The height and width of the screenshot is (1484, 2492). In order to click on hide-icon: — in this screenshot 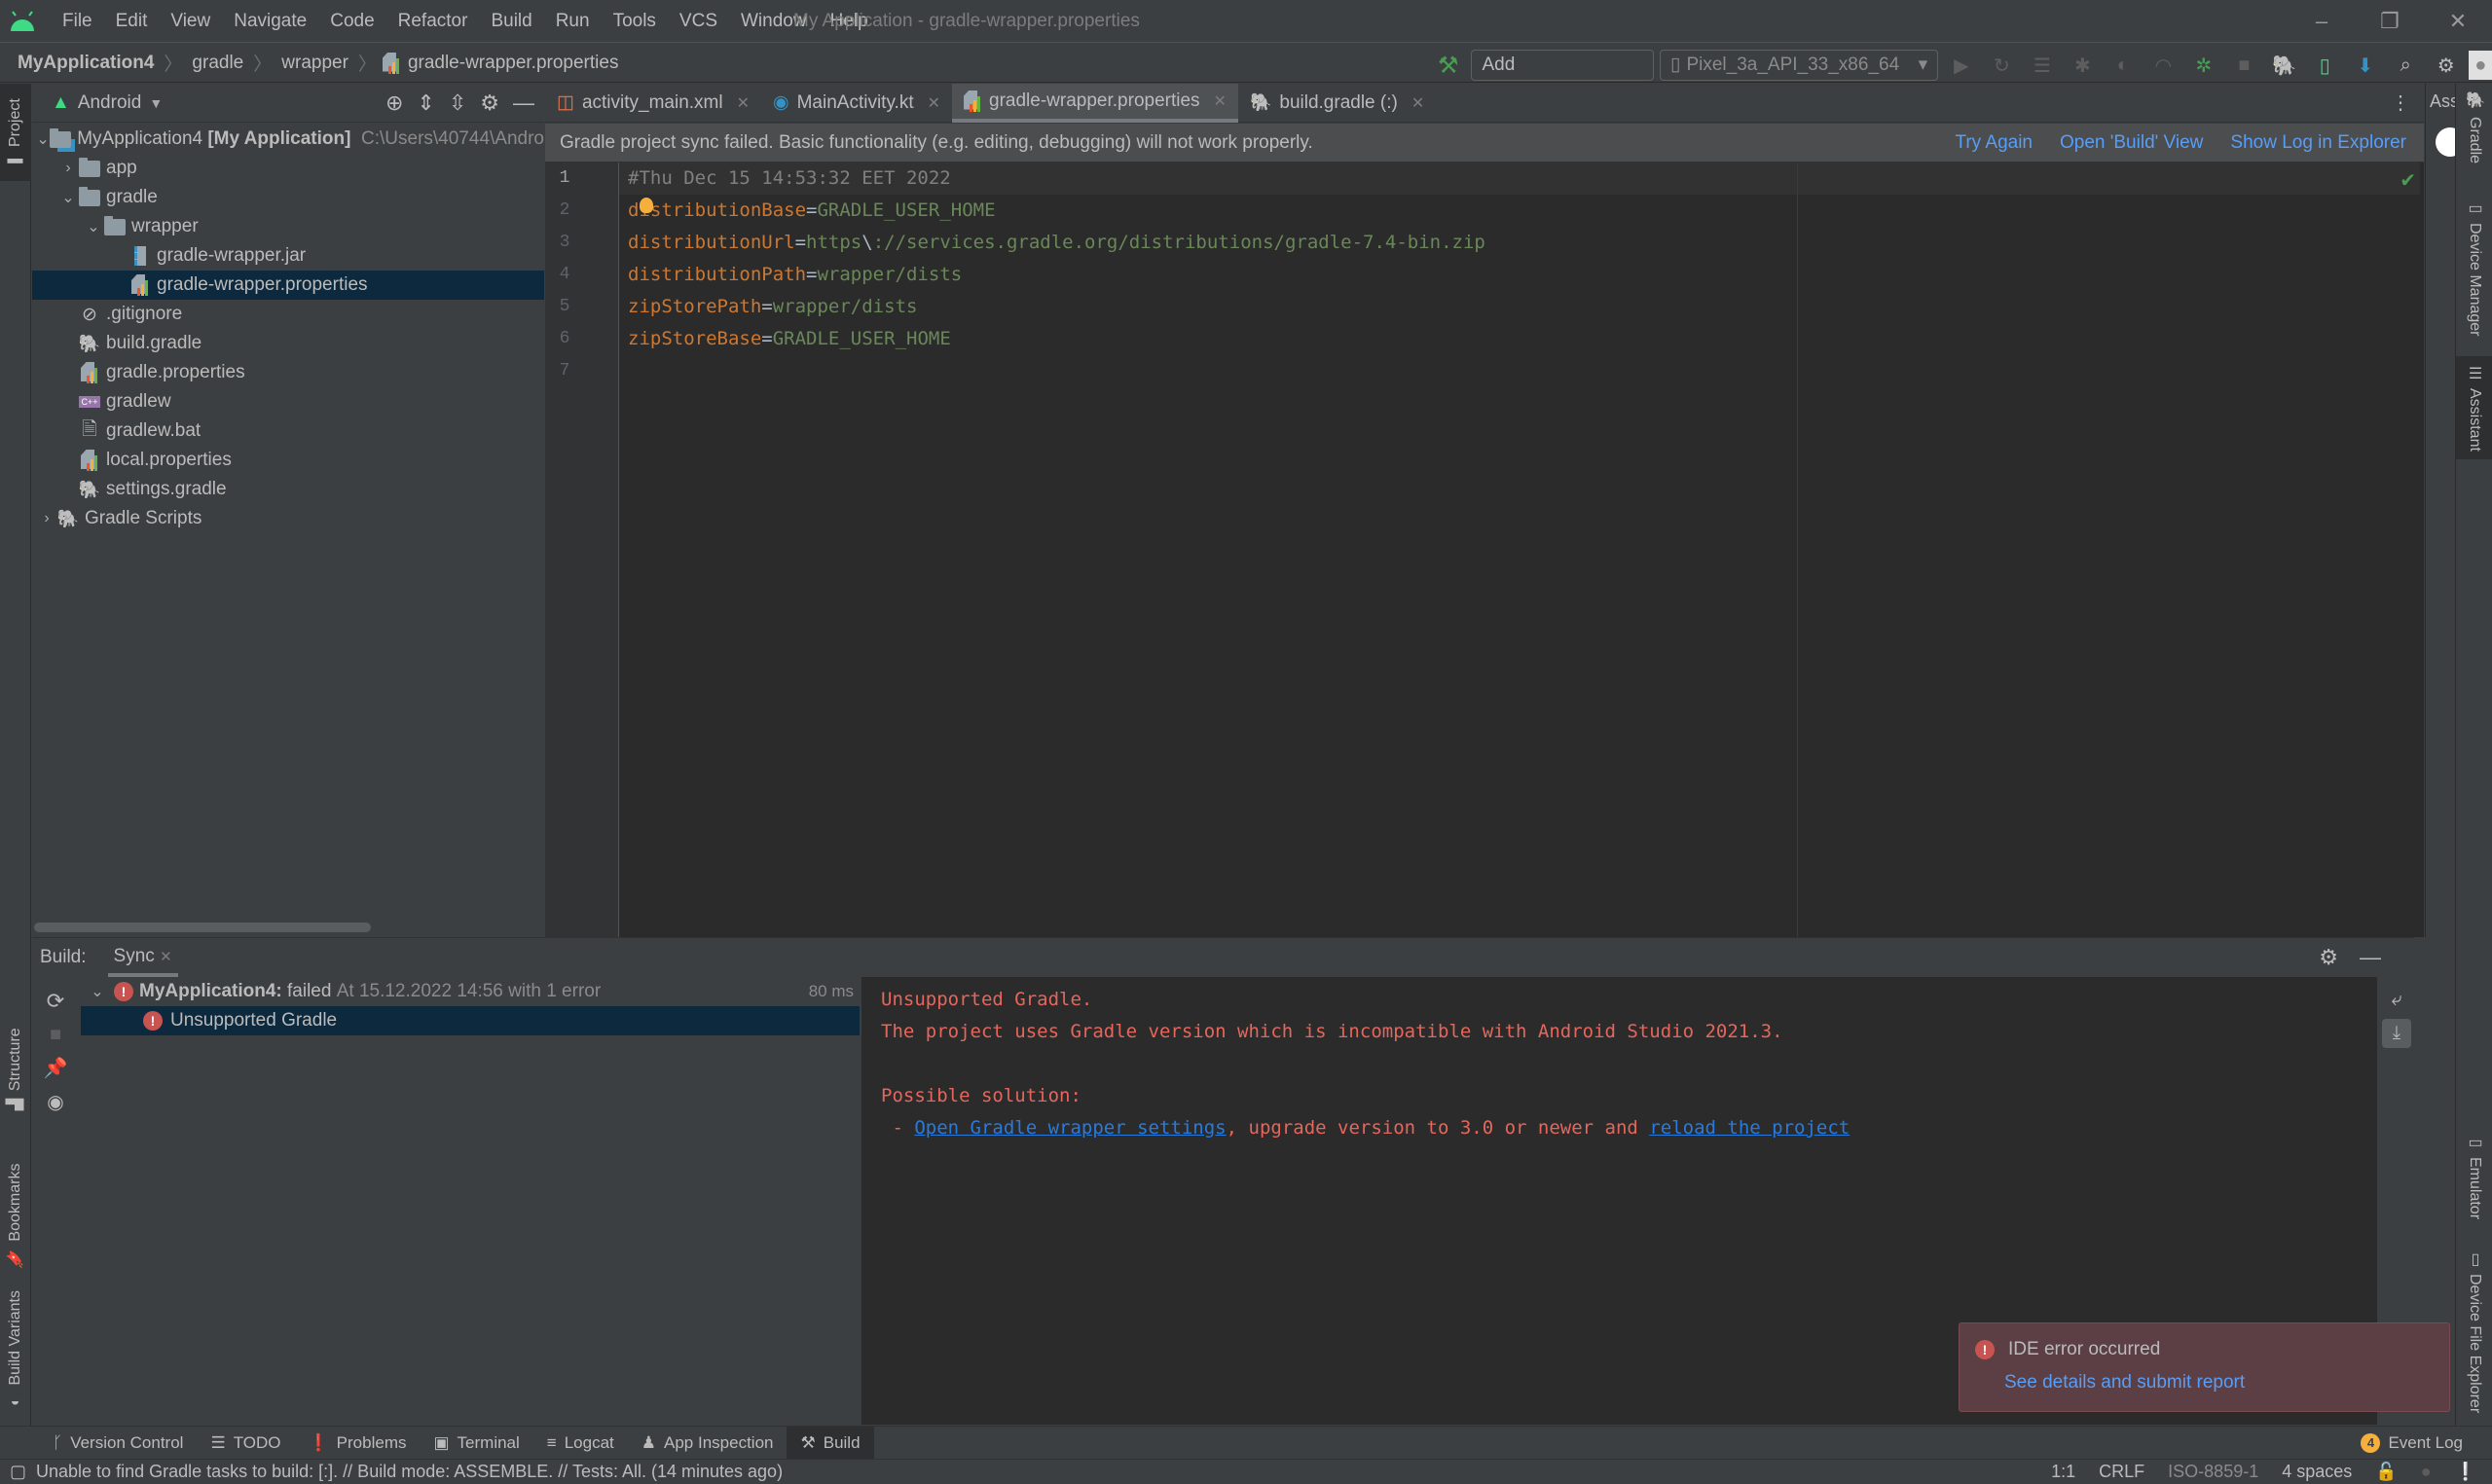, I will do `click(523, 103)`.